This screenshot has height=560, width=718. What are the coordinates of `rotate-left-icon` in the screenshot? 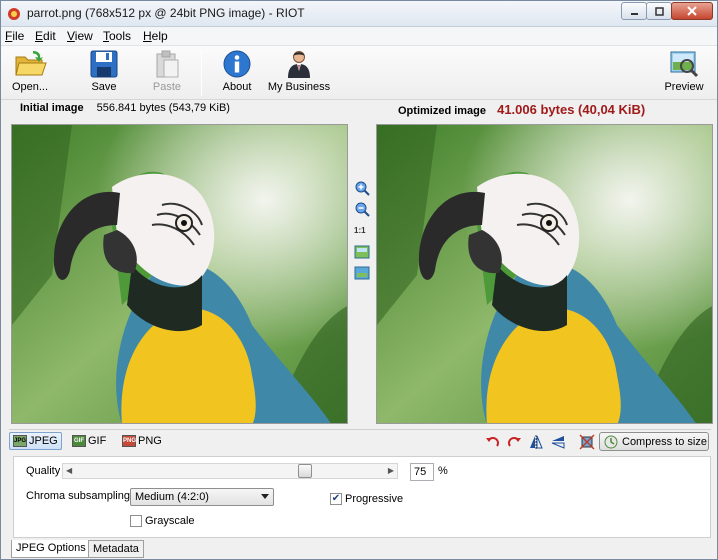 It's located at (493, 442).